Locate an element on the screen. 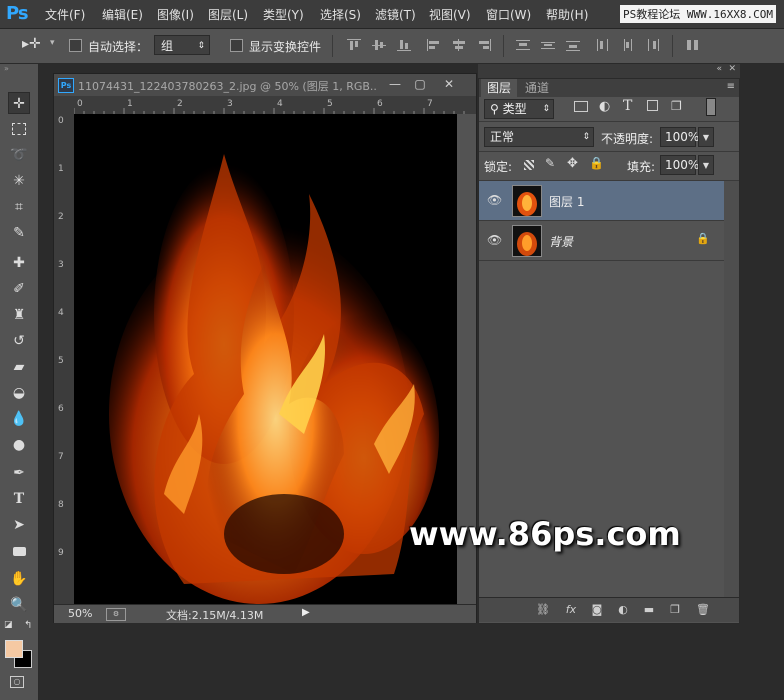  menu-type: 类型(Y) is located at coordinates (283, 14).